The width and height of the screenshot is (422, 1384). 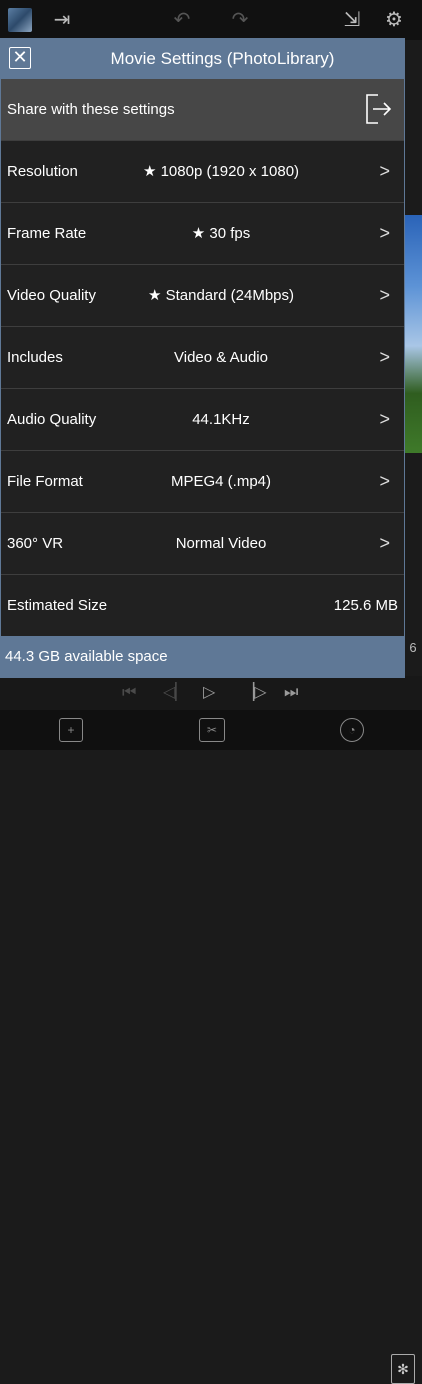 I want to click on add-clip-icon: +, so click(x=71, y=730).